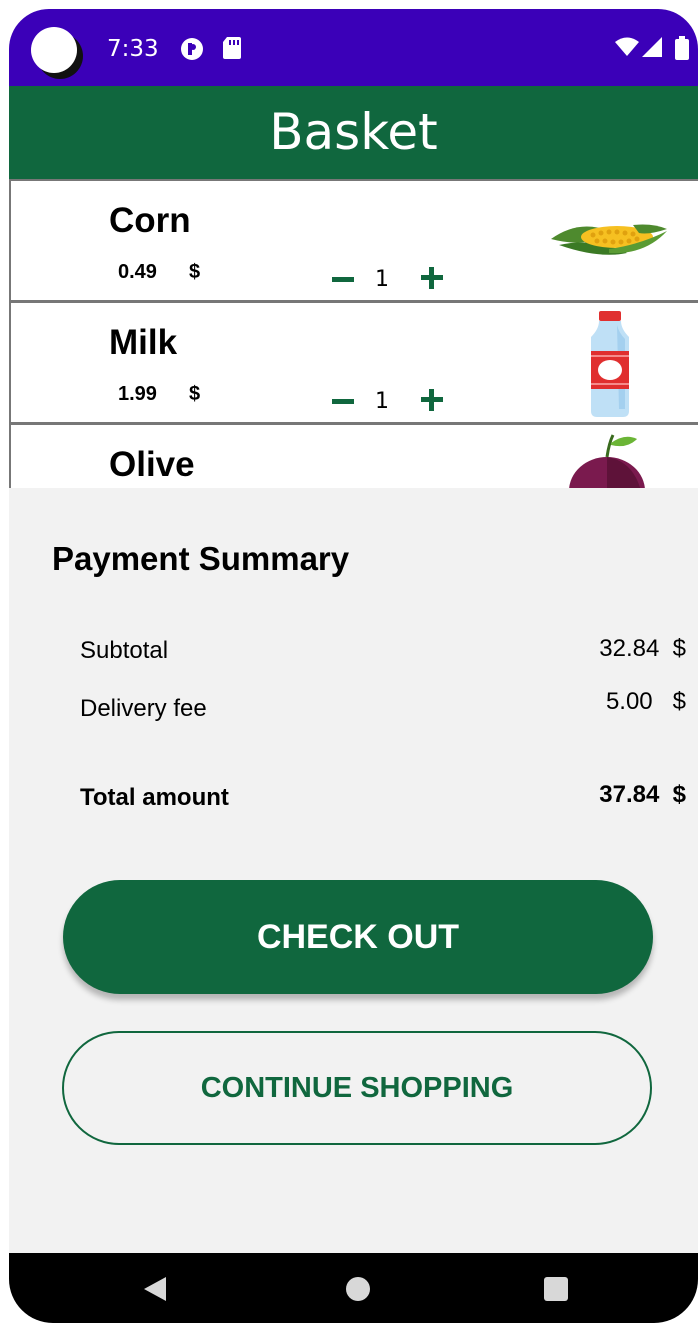 Image resolution: width=698 pixels, height=1323 pixels. I want to click on corn-icon, so click(609, 239).